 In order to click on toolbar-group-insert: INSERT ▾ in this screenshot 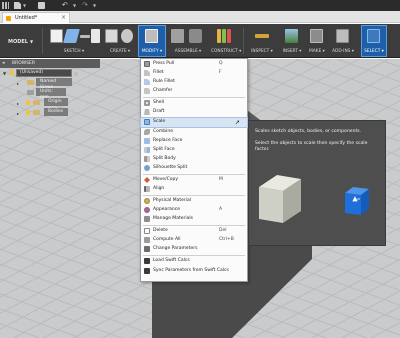, I will do `click(292, 41)`.